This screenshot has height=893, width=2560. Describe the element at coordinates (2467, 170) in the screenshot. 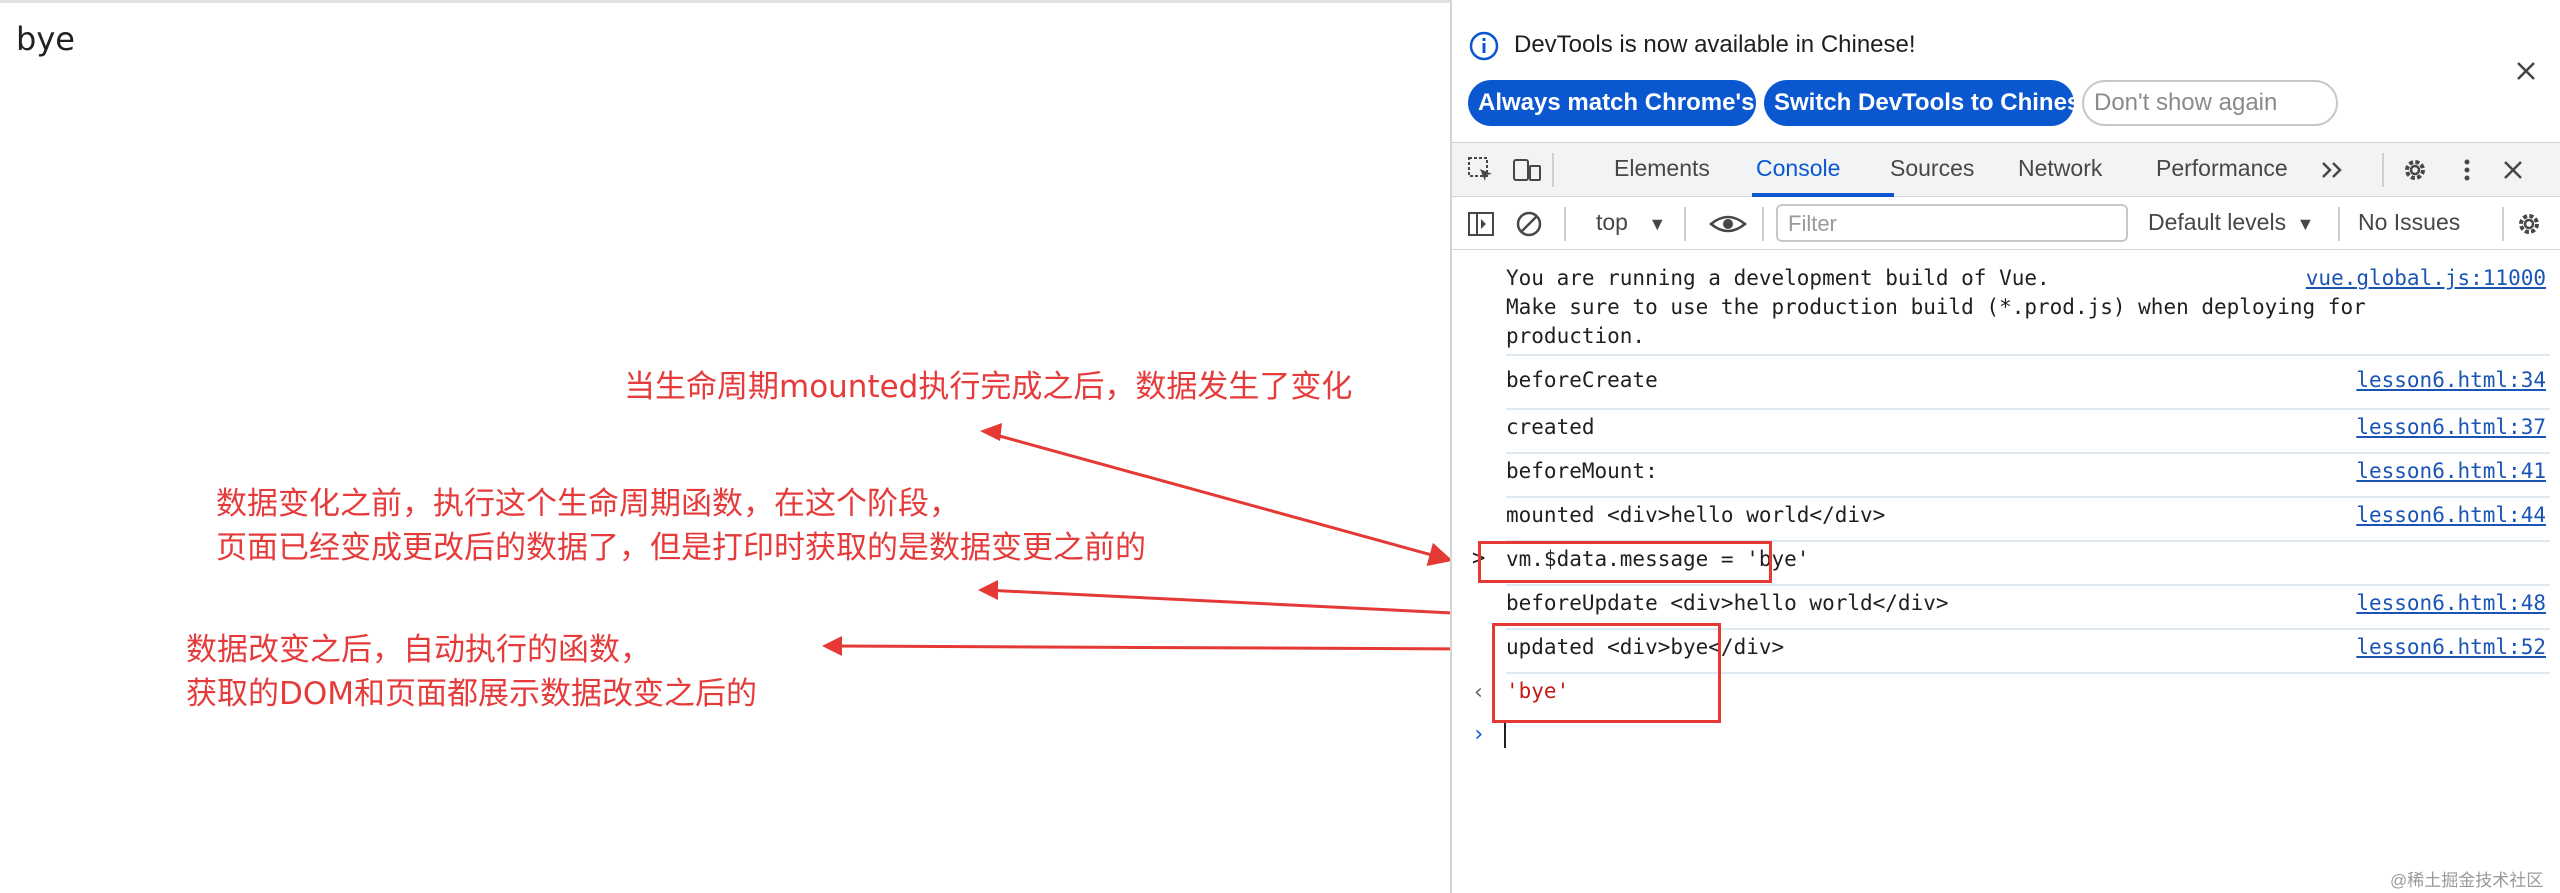

I see `more-options-icon` at that location.